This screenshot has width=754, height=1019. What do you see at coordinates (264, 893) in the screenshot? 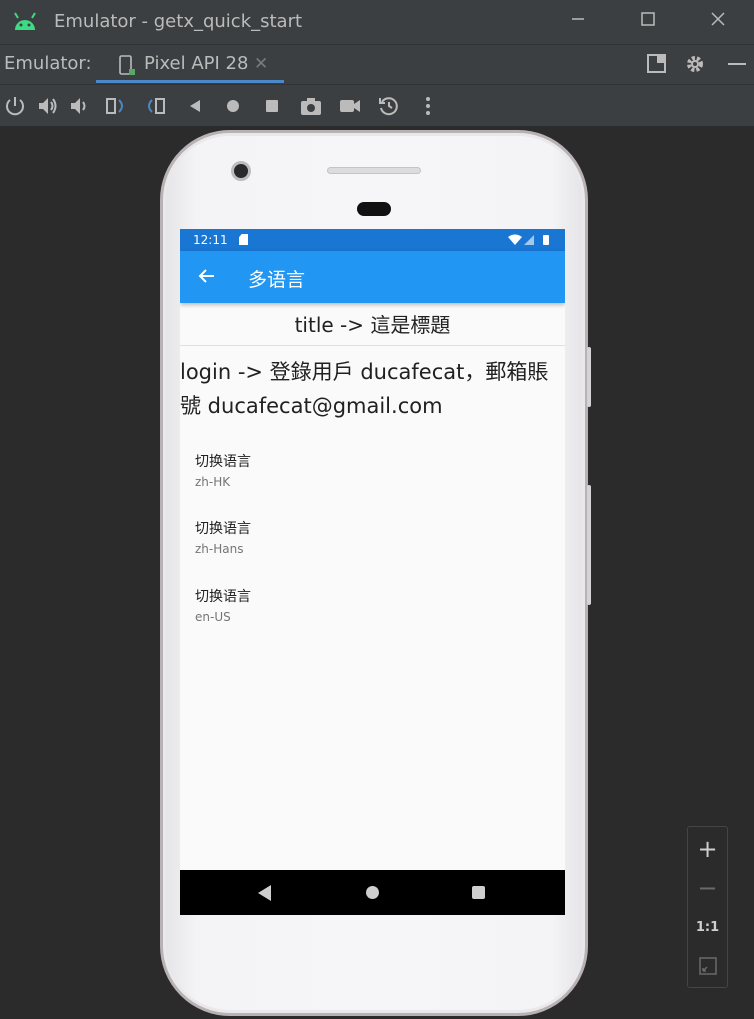
I see `nav-back-icon` at bounding box center [264, 893].